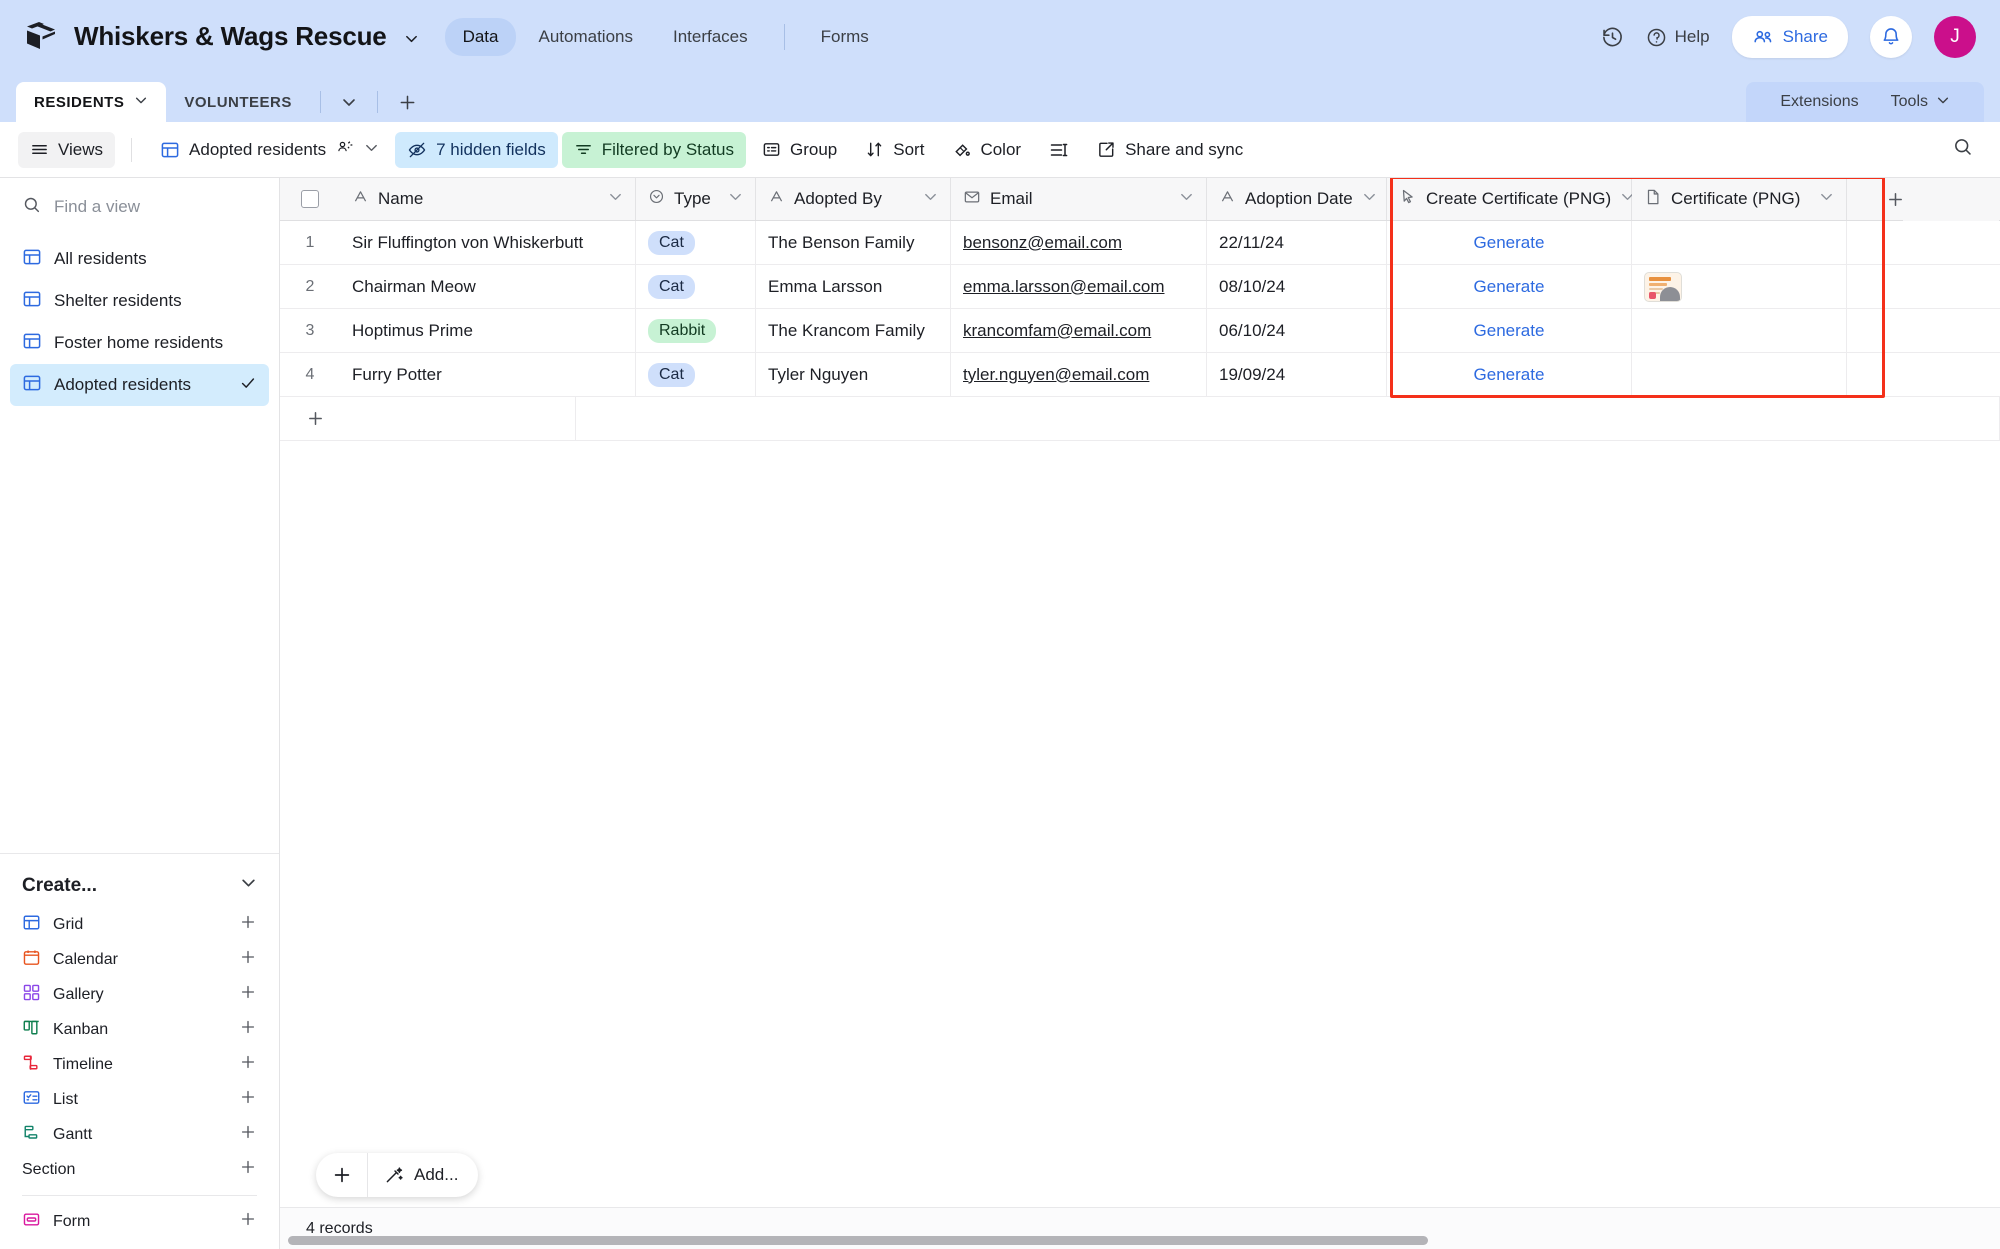  Describe the element at coordinates (1170, 150) in the screenshot. I see `share-and-sync-button: Share and sync` at that location.